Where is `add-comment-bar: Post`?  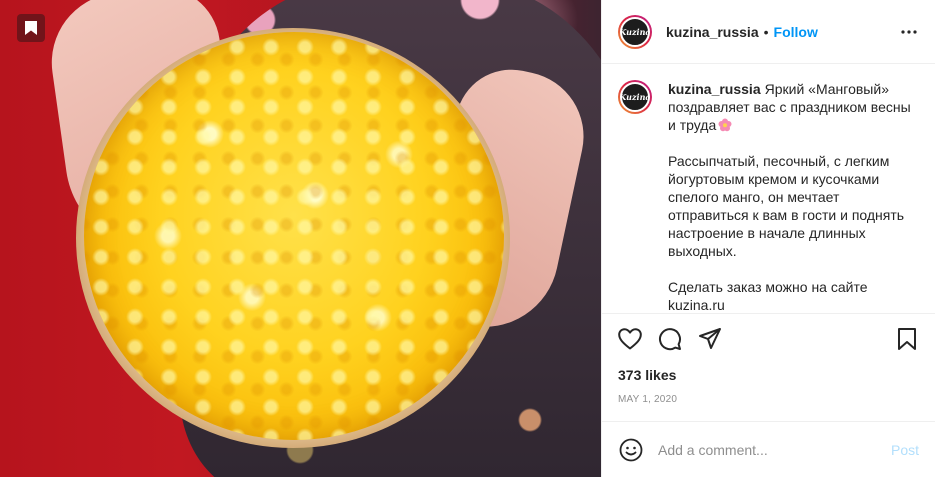
add-comment-bar: Post is located at coordinates (768, 449).